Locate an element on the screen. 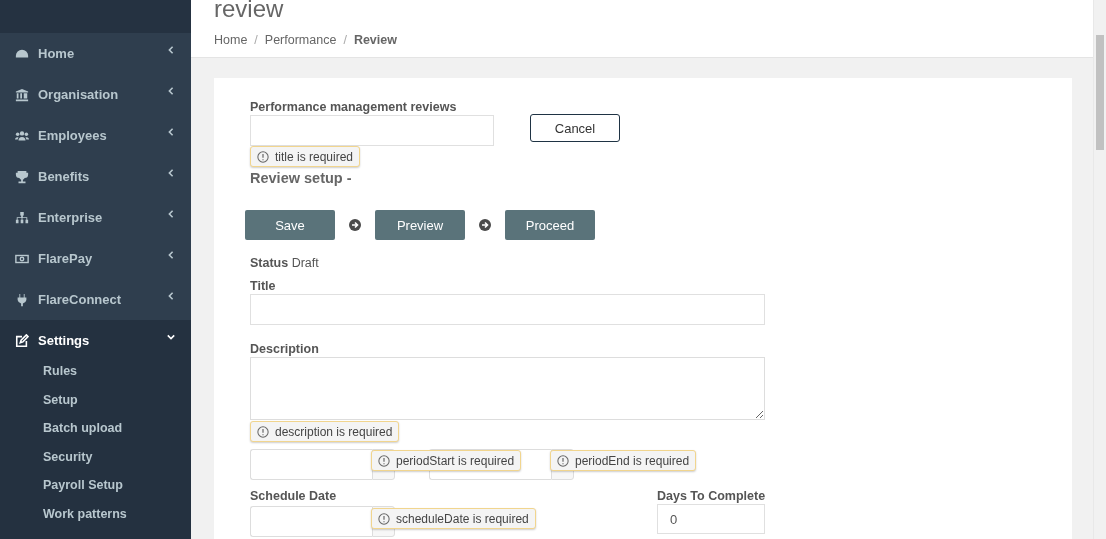  sidebar-item: FlareConnect is located at coordinates (95, 299).